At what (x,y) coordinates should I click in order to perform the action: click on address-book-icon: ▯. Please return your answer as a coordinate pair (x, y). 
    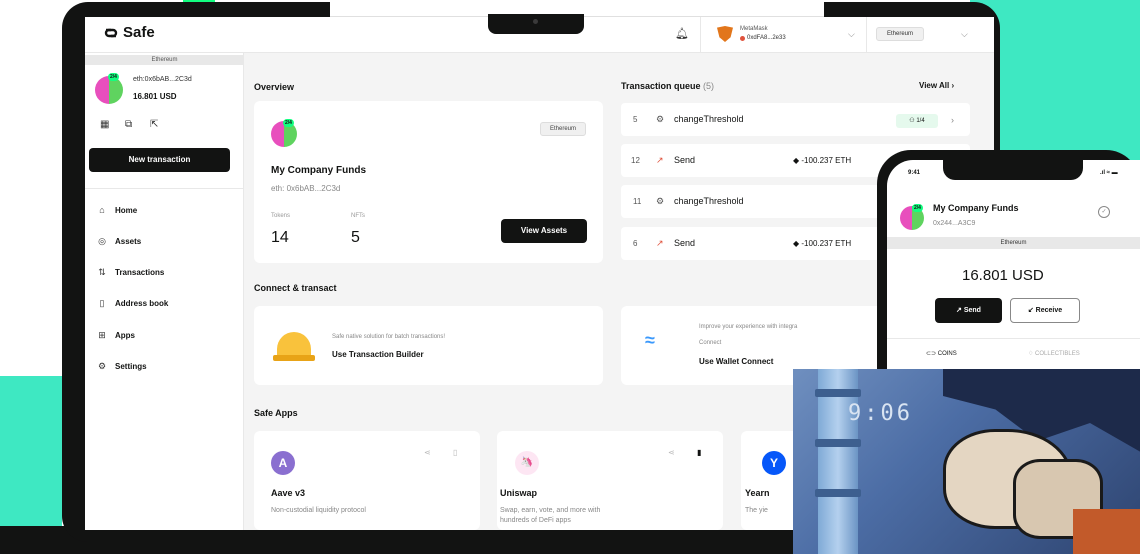
    Looking at the image, I should click on (102, 303).